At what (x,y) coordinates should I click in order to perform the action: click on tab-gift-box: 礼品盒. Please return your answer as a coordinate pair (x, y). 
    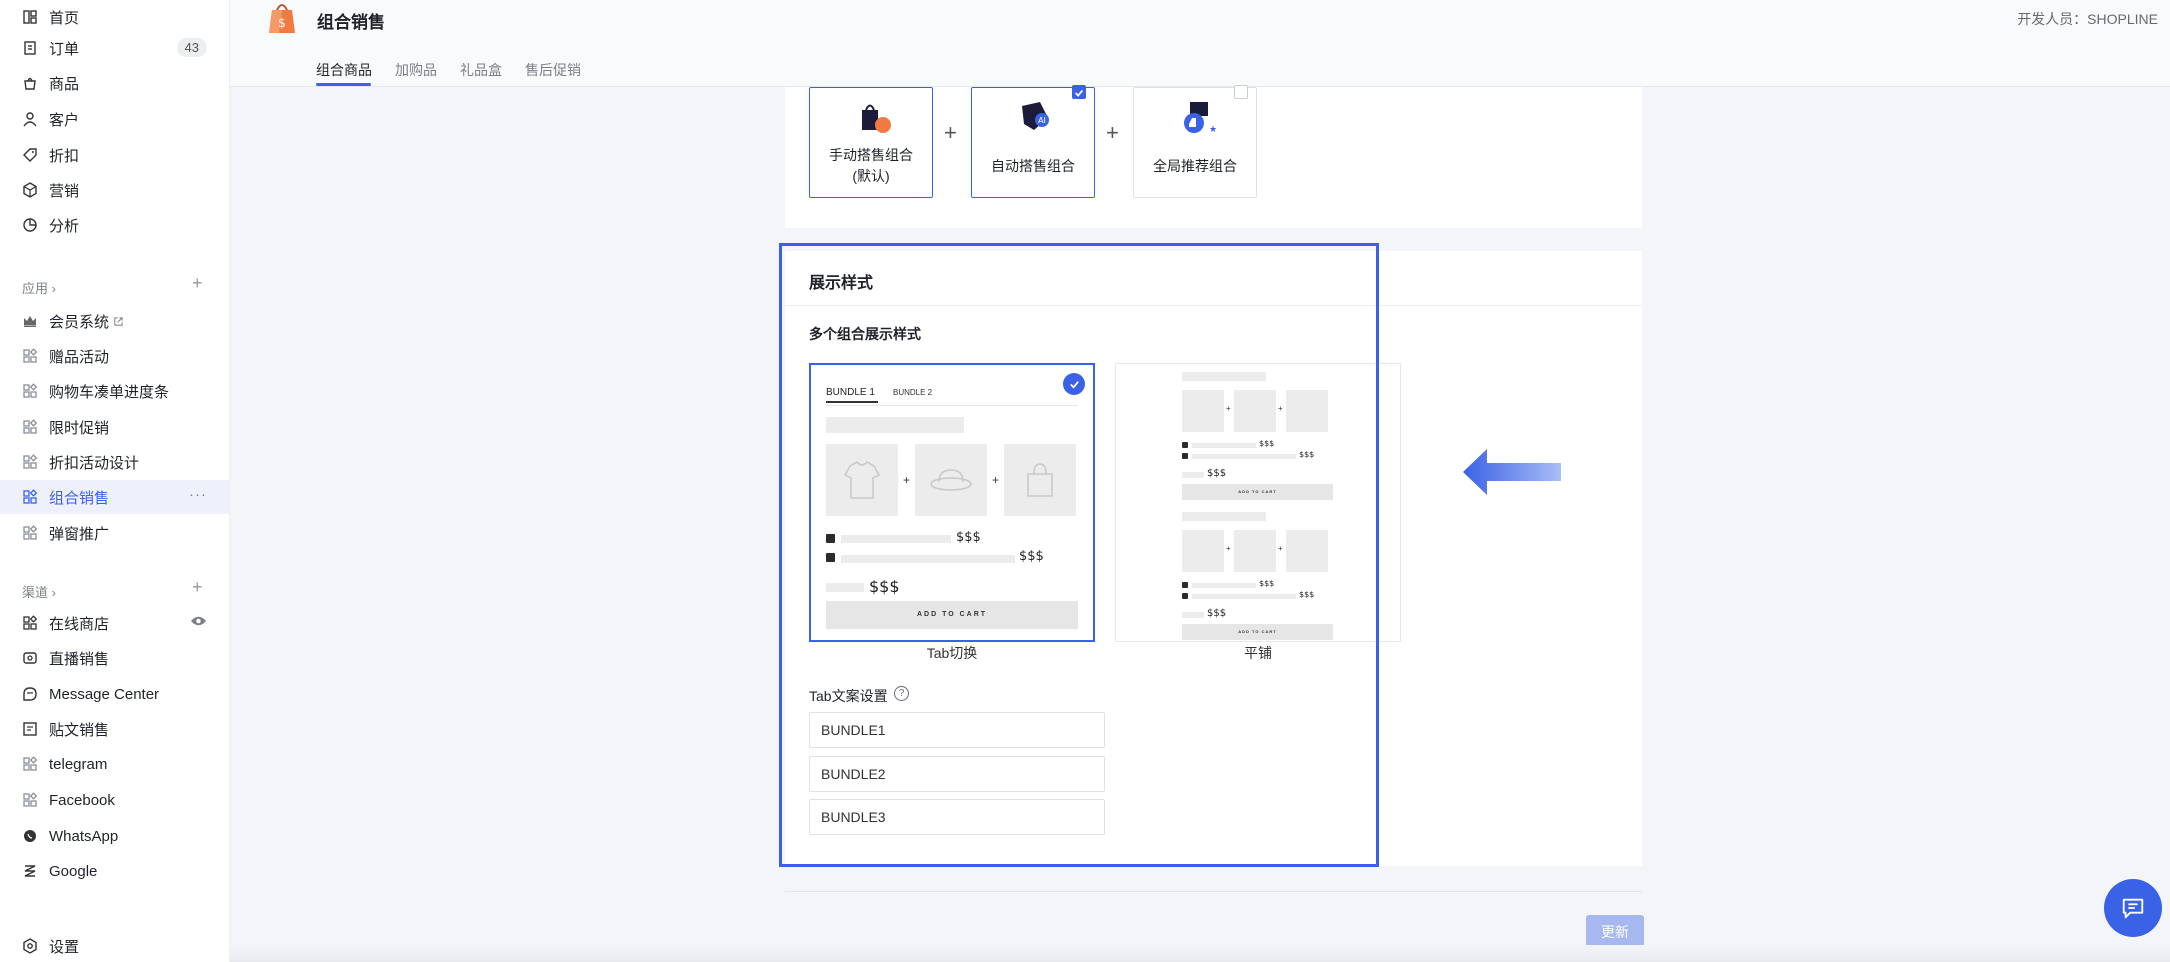
    Looking at the image, I should click on (481, 70).